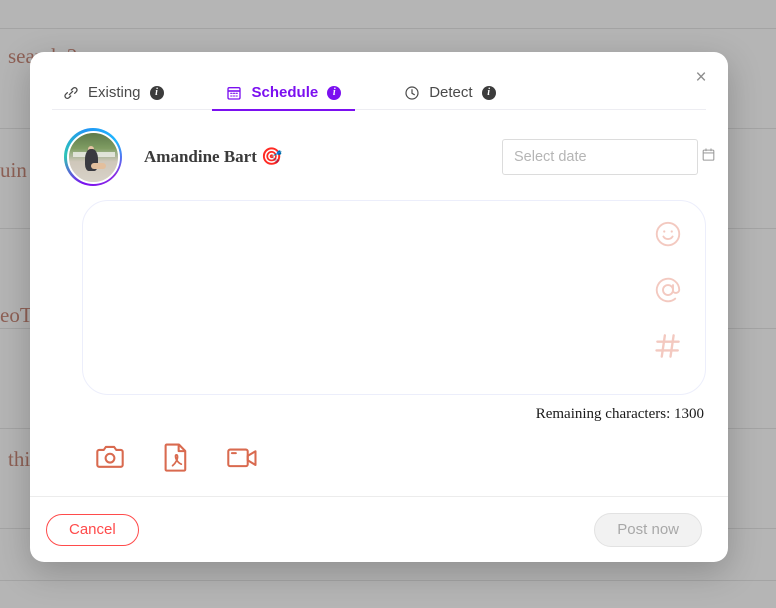  I want to click on tab-existing-label: Existing, so click(114, 92).